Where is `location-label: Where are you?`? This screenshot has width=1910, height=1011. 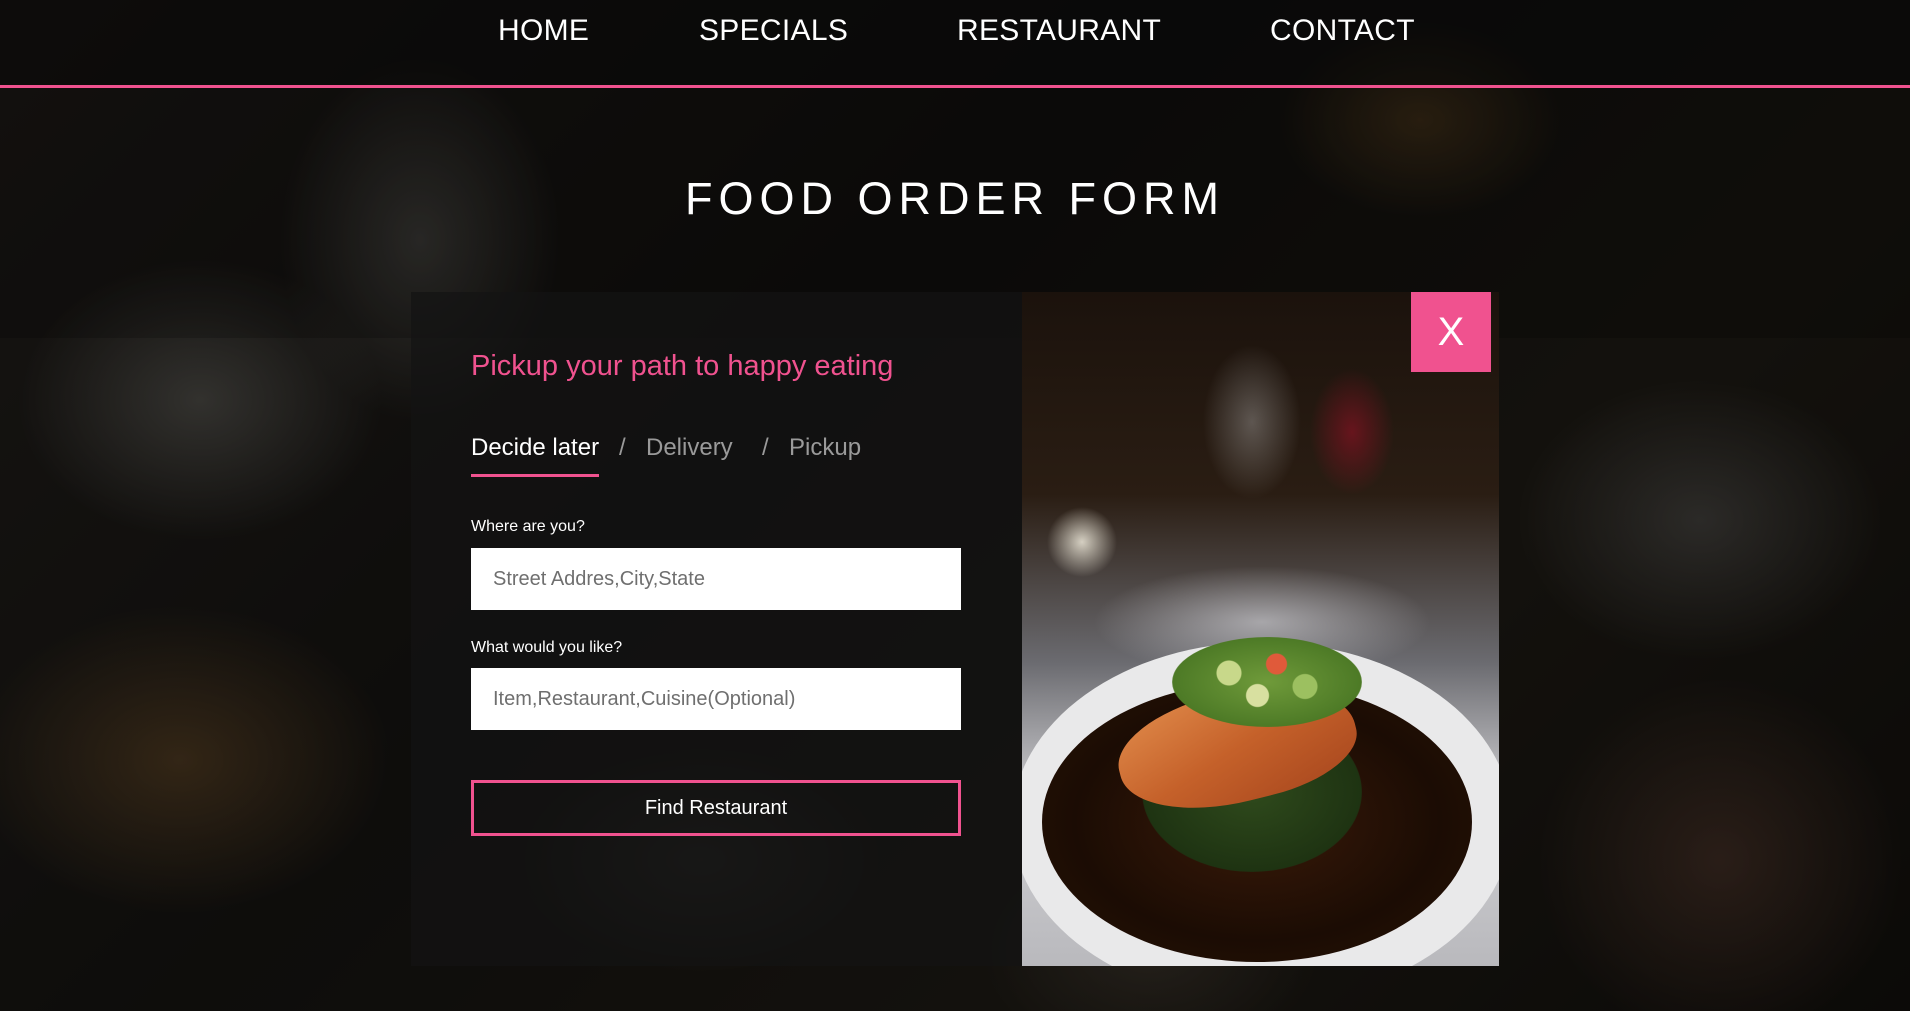
location-label: Where are you? is located at coordinates (528, 526).